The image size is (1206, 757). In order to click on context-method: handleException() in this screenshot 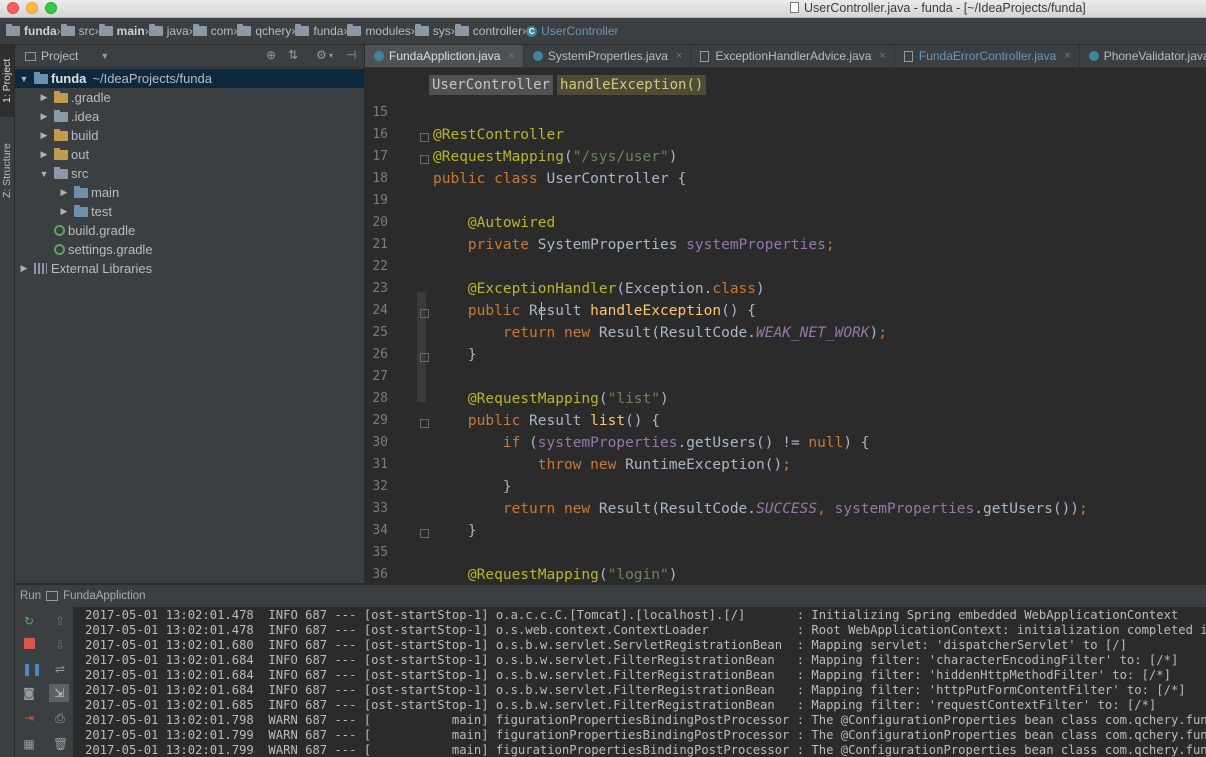, I will do `click(632, 85)`.